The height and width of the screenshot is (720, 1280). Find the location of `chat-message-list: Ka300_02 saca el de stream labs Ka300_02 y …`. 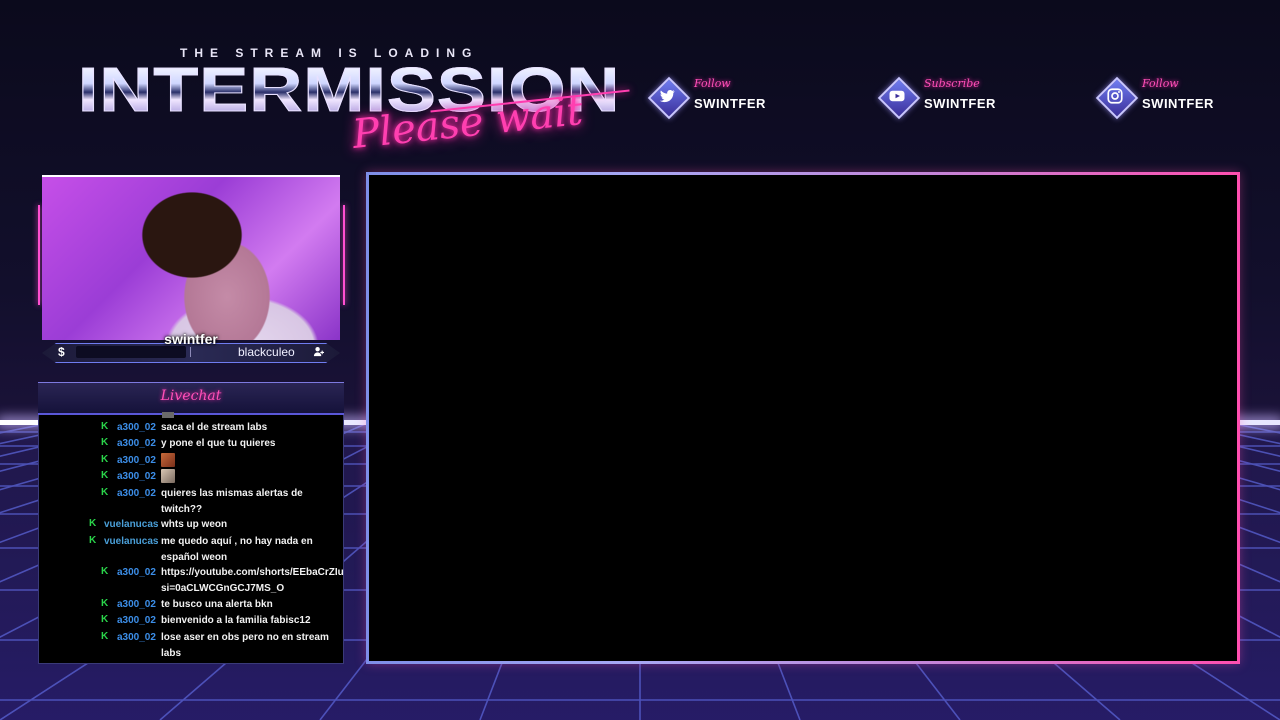

chat-message-list: Ka300_02 saca el de stream labs Ka300_02 y … is located at coordinates (191, 538).